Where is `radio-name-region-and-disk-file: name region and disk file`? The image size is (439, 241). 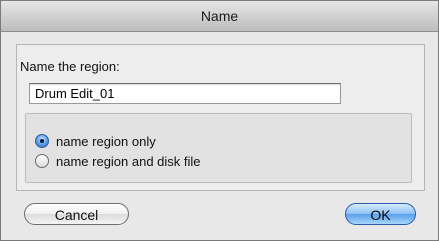 radio-name-region-and-disk-file: name region and disk file is located at coordinates (118, 161).